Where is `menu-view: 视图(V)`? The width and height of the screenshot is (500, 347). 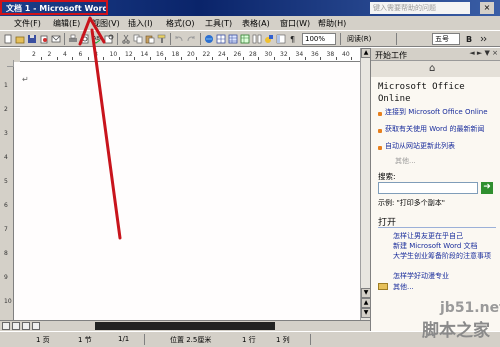 menu-view: 视图(V) is located at coordinates (106, 23).